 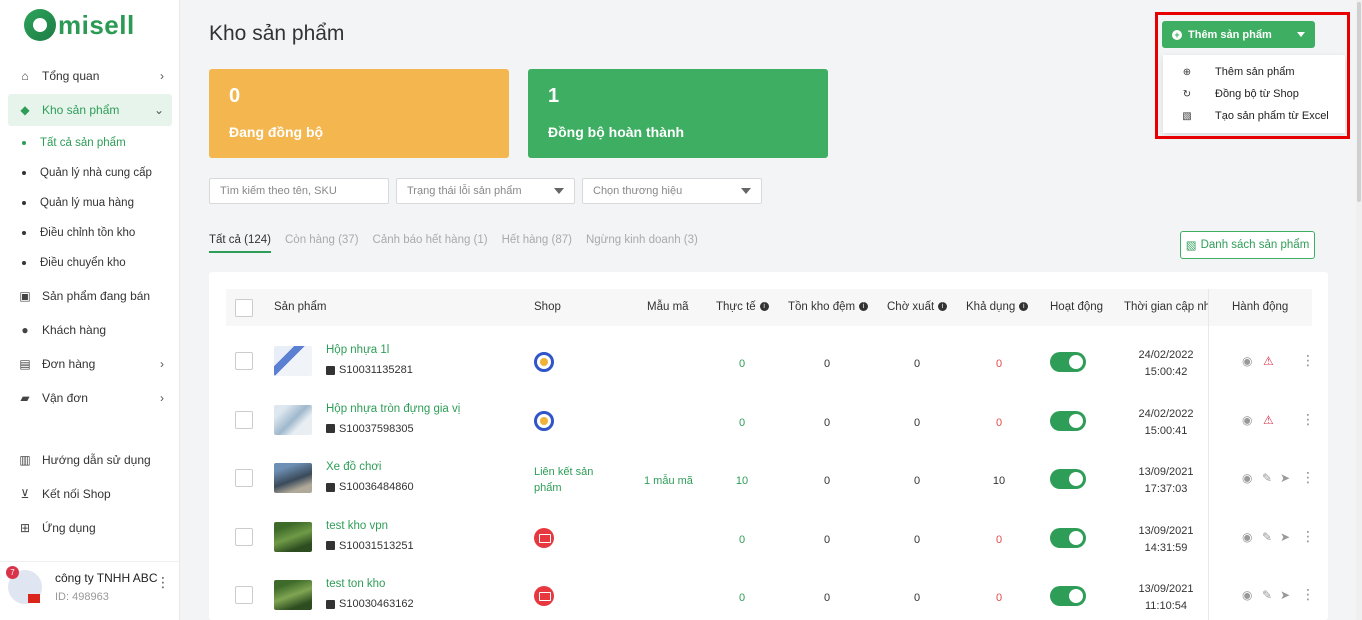 What do you see at coordinates (430, 243) in the screenshot?
I see `tab-low-stock: Cảnh báo hết hàng (1)` at bounding box center [430, 243].